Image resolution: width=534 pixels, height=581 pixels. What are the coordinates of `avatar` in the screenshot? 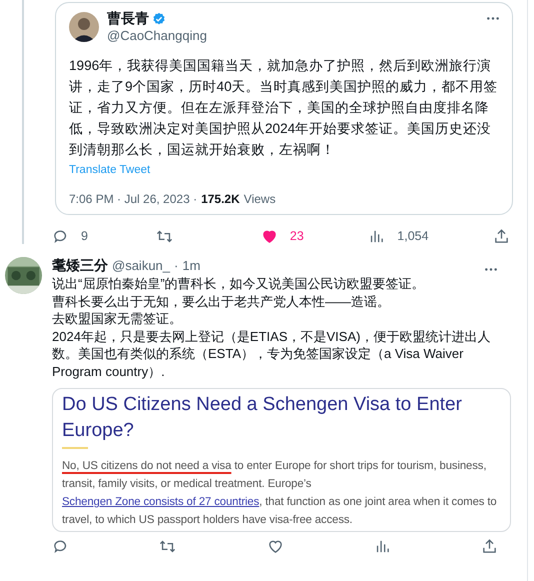 It's located at (84, 27).